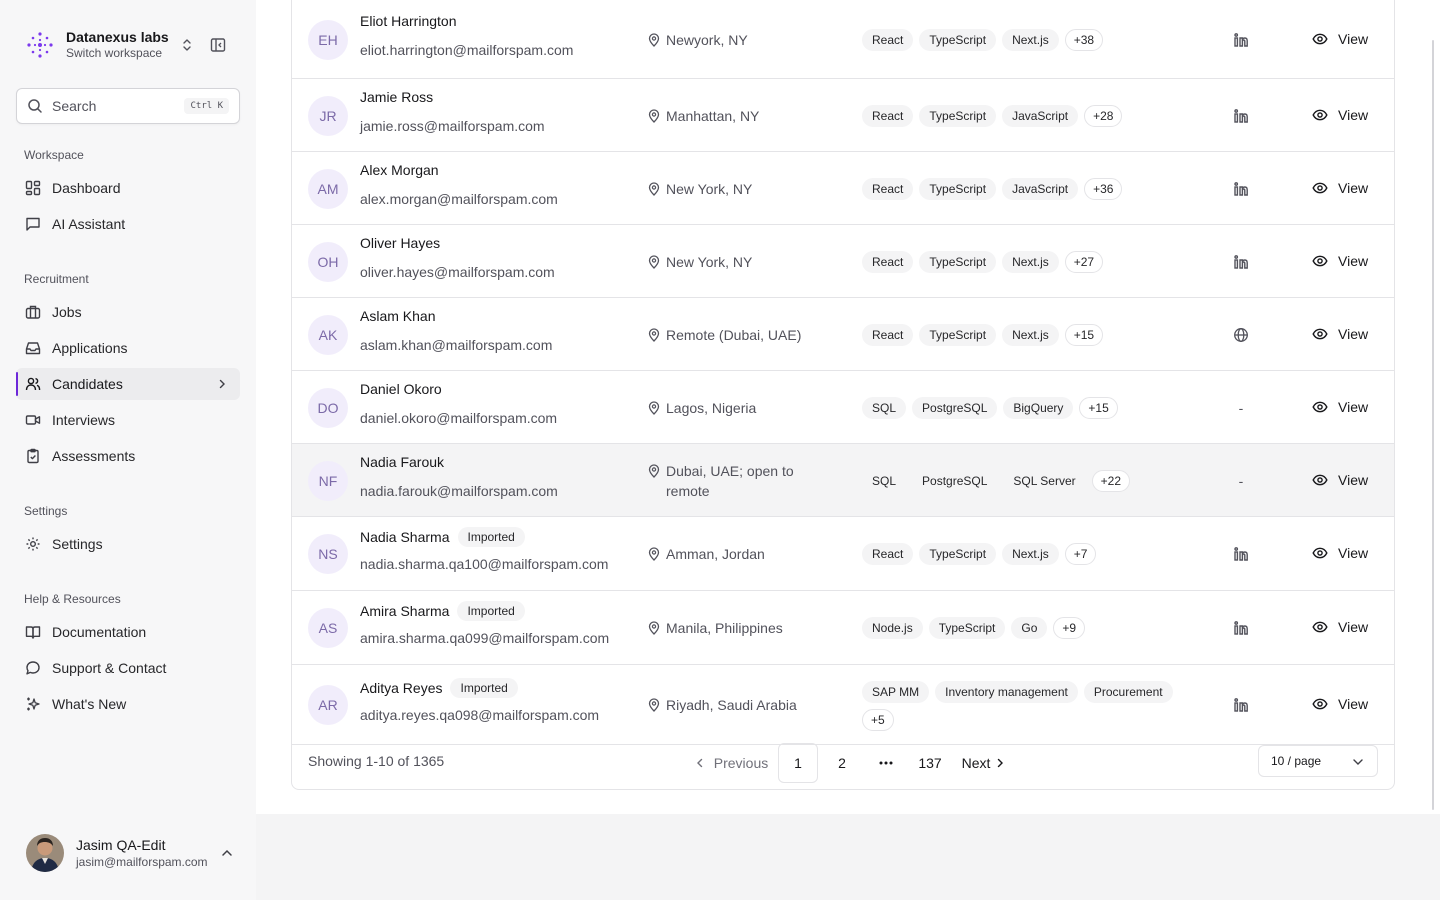 This screenshot has height=900, width=1440. What do you see at coordinates (128, 312) in the screenshot?
I see `nav-item-jobs: Jobs` at bounding box center [128, 312].